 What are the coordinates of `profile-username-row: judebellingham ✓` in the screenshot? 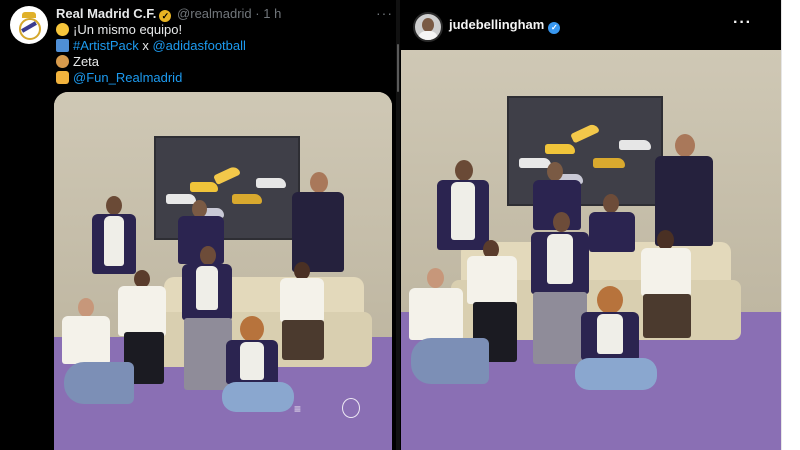 It's located at (505, 25).